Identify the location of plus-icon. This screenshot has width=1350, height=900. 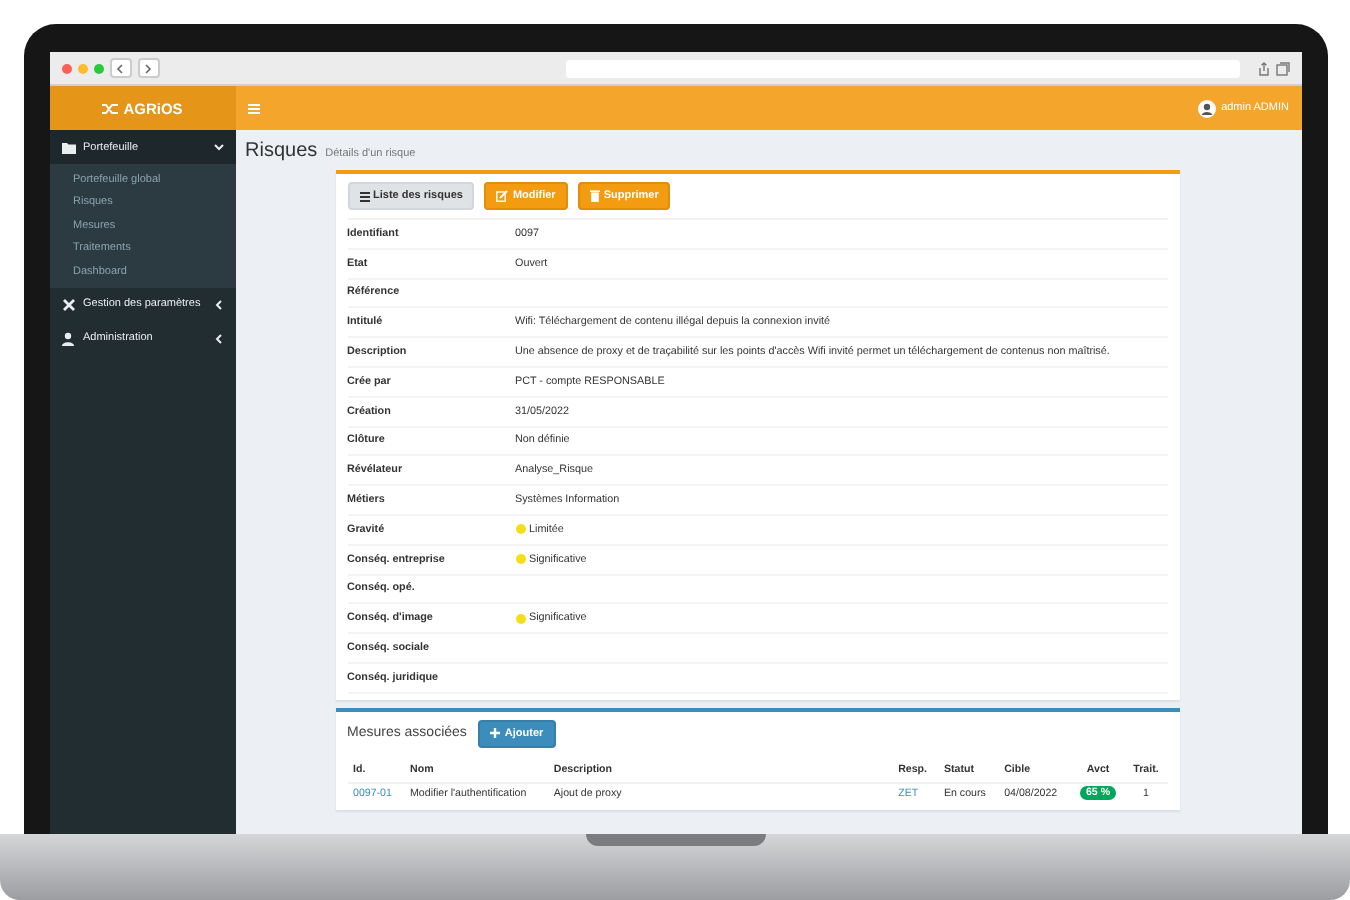
(495, 733).